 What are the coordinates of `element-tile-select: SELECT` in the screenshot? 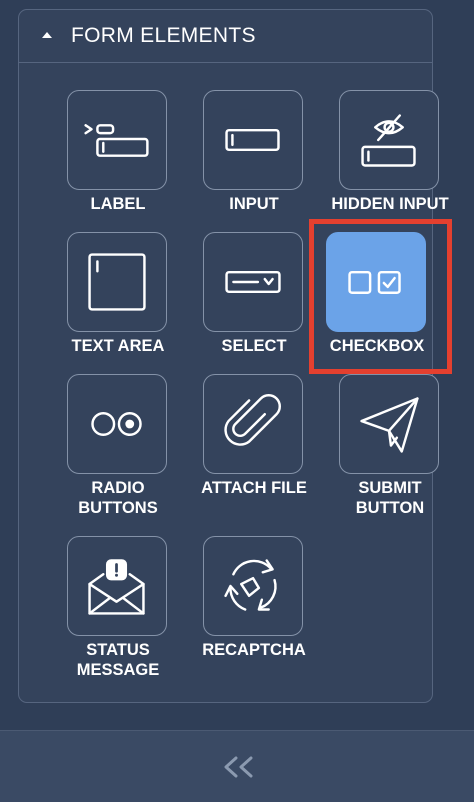 It's located at (254, 299).